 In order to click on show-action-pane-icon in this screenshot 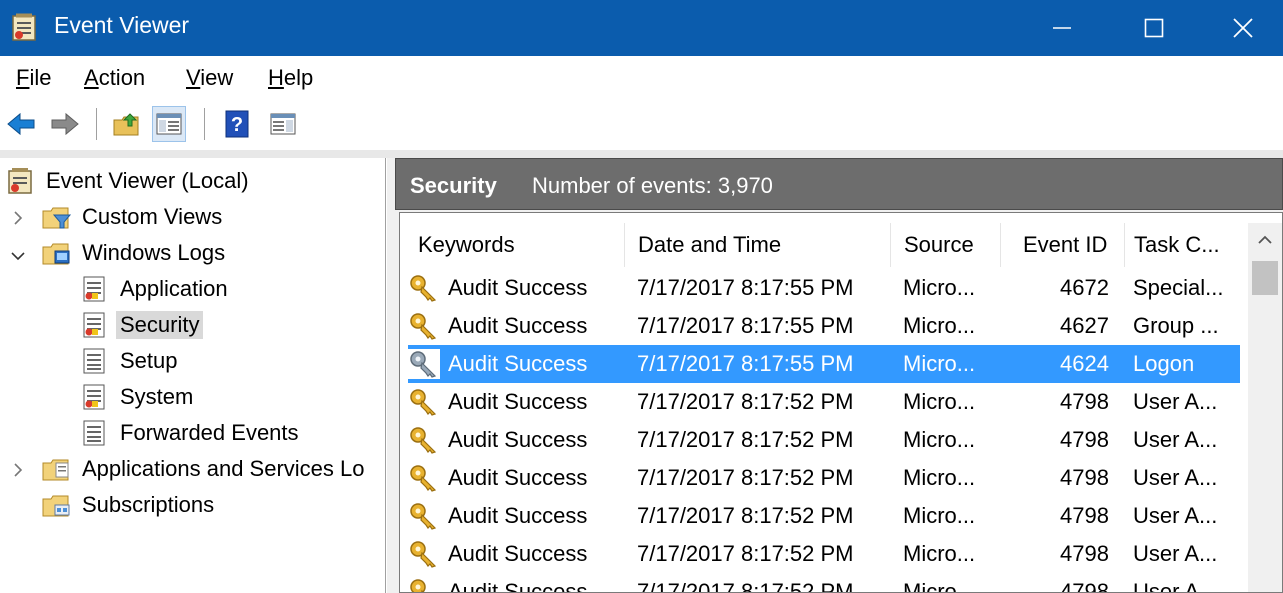, I will do `click(283, 124)`.